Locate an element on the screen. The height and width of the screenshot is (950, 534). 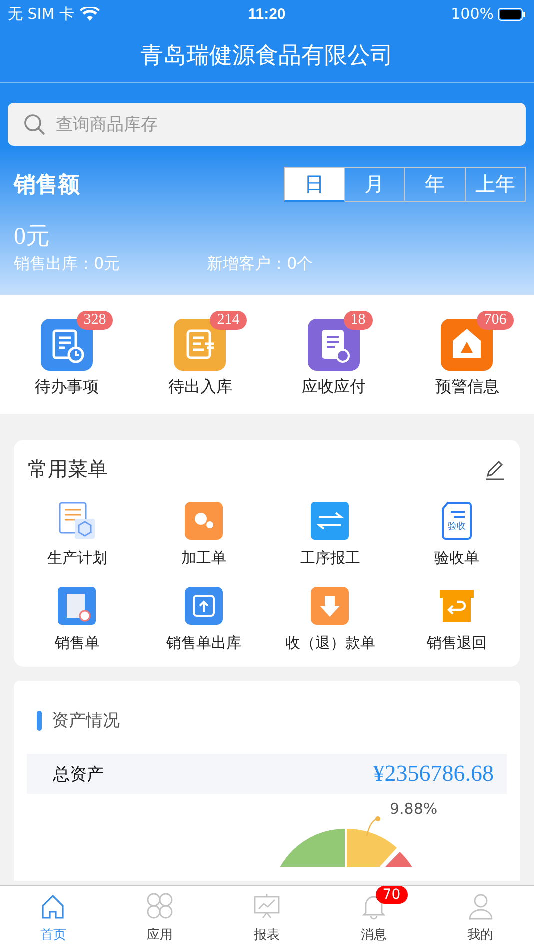
menu-item: 工序报工 is located at coordinates (330, 534).